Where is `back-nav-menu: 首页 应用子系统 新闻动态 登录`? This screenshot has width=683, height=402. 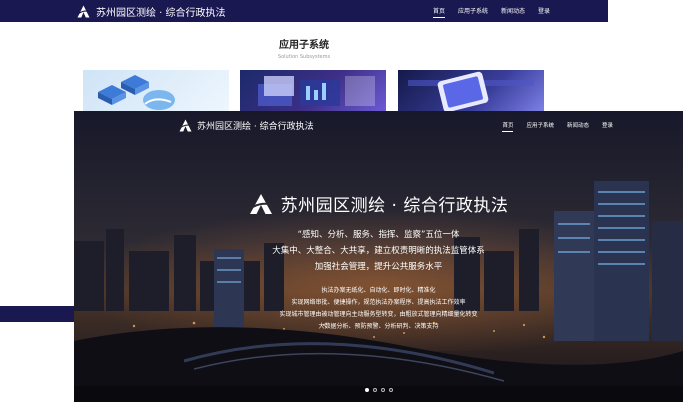
back-nav-menu: 首页 应用子系统 新闻动态 登录 is located at coordinates (491, 12).